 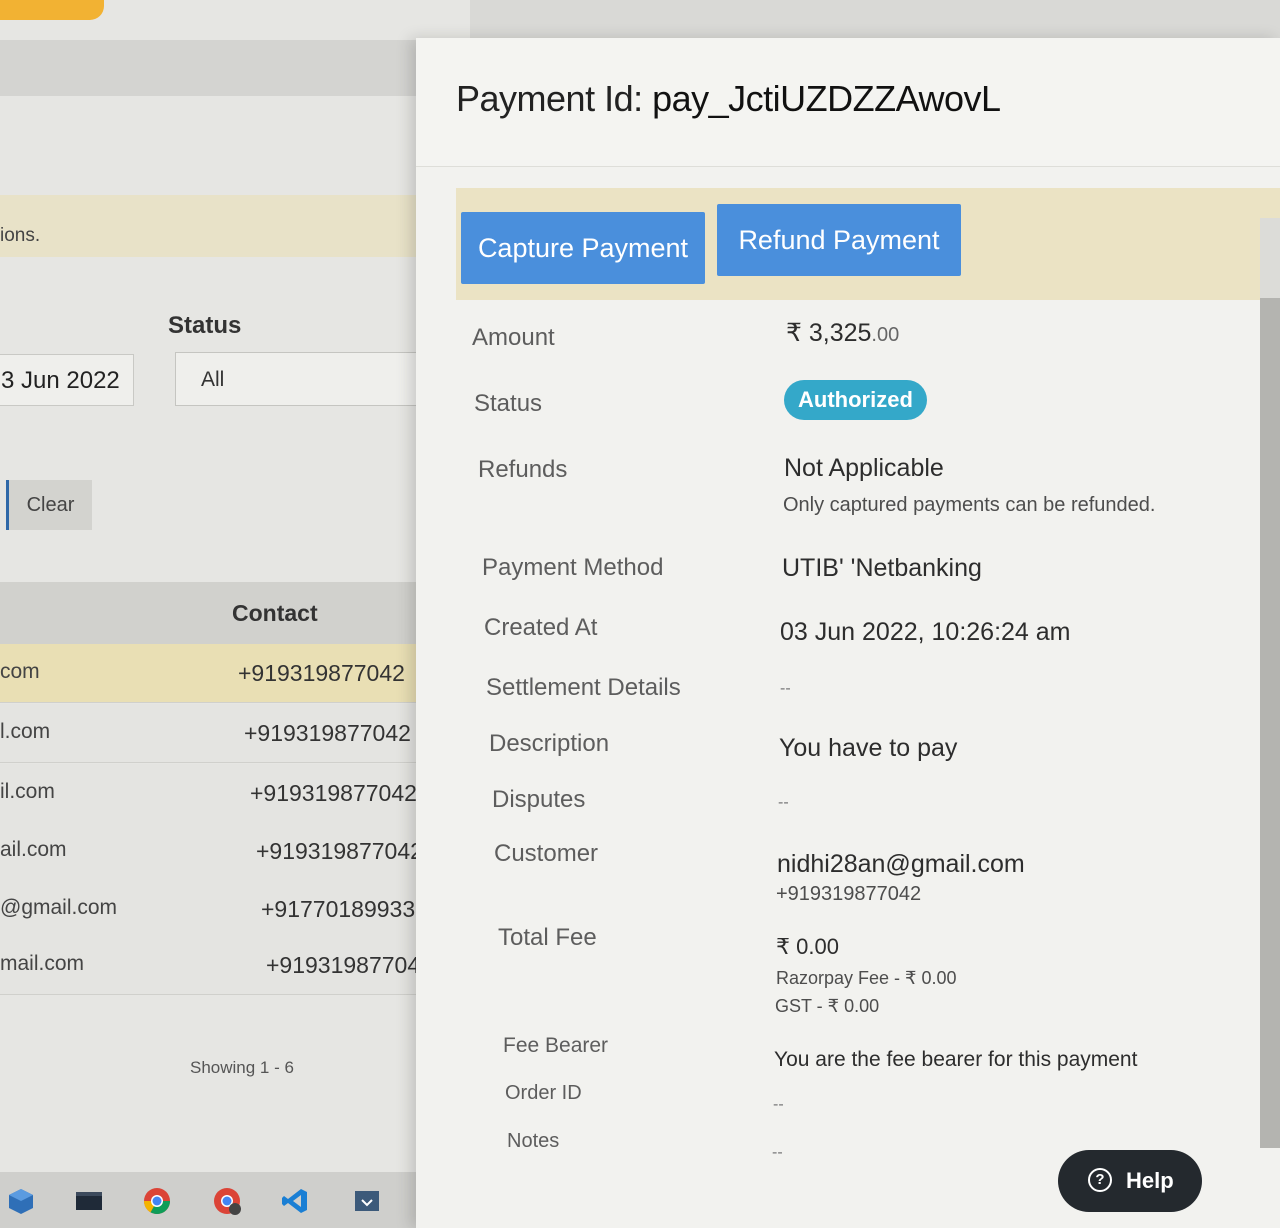 I want to click on taskbar, so click(x=240, y=1200).